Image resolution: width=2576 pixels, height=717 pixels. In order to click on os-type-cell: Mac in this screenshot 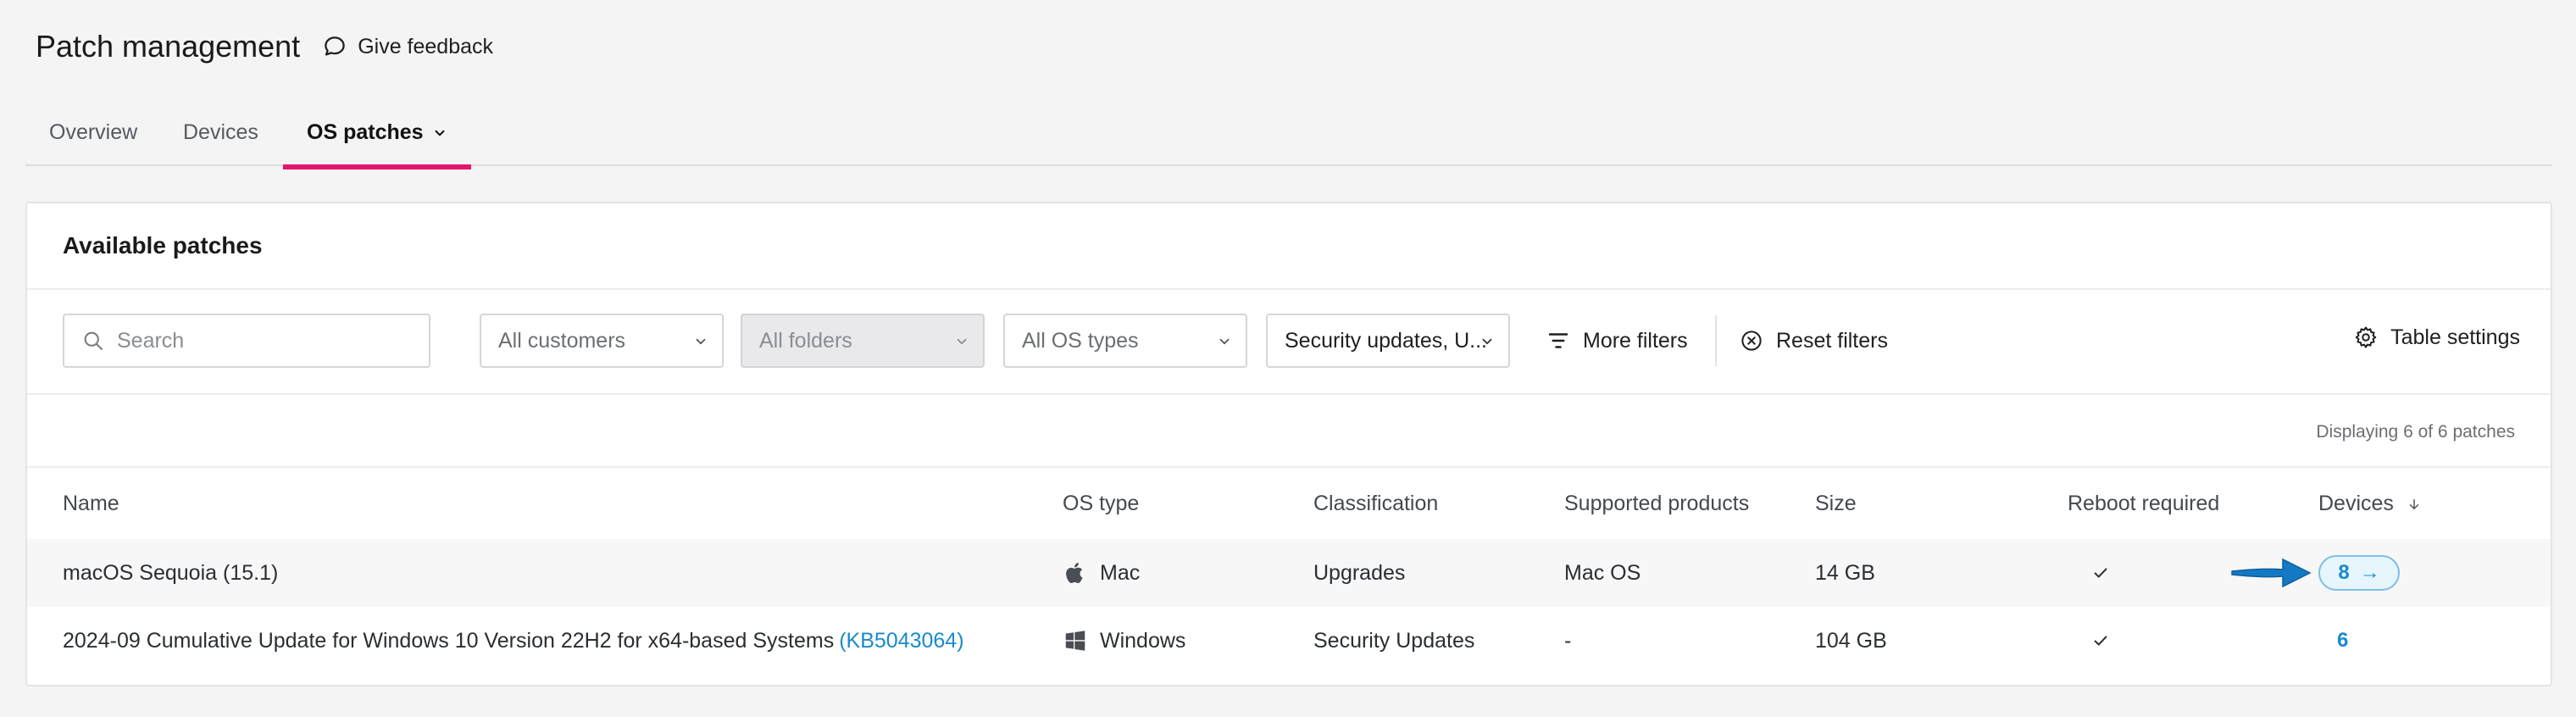, I will do `click(1101, 573)`.